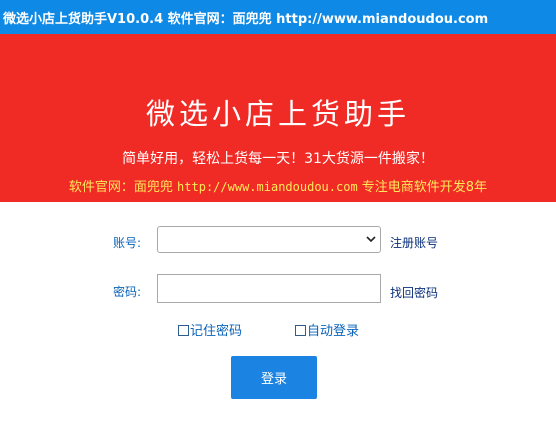 The width and height of the screenshot is (556, 432). What do you see at coordinates (269, 239) in the screenshot?
I see `account-select` at bounding box center [269, 239].